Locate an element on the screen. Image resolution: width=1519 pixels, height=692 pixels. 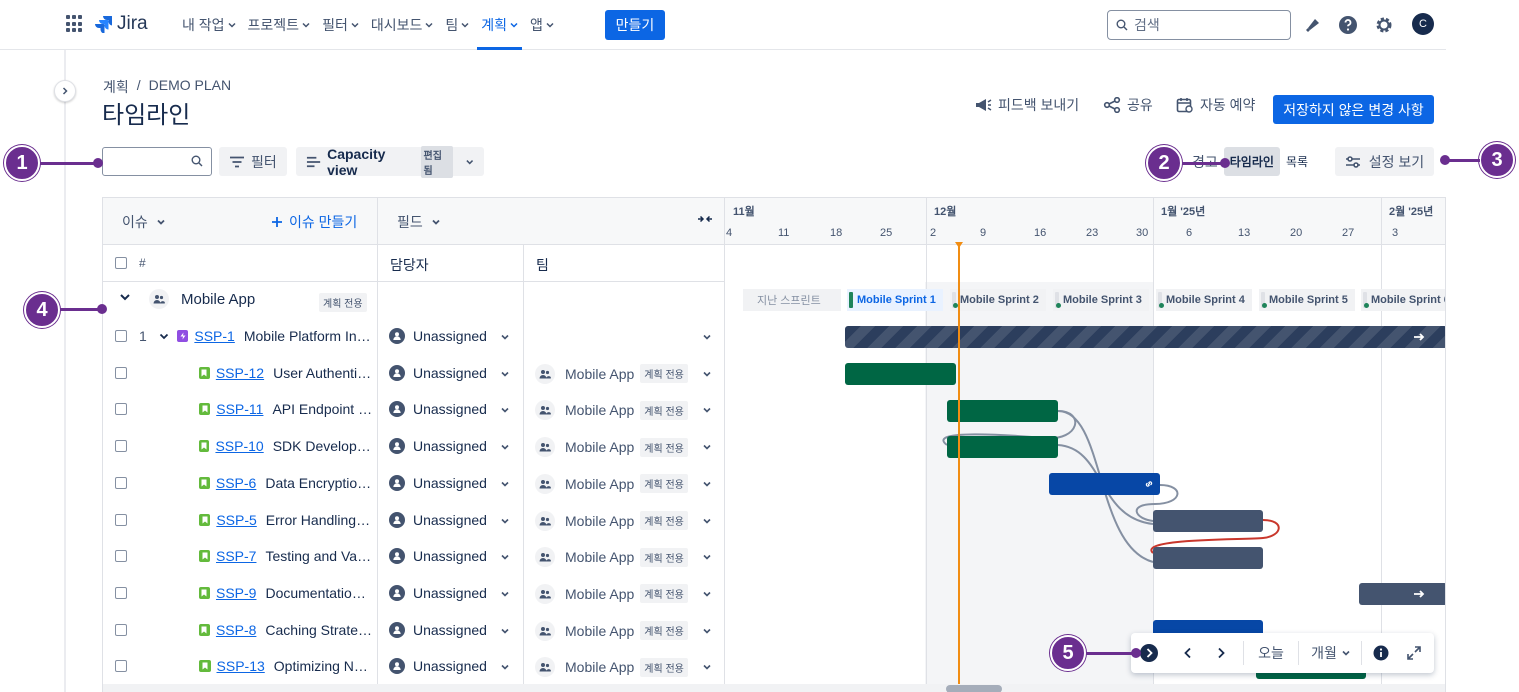
issue-key-link: SSP-6 is located at coordinates (236, 483).